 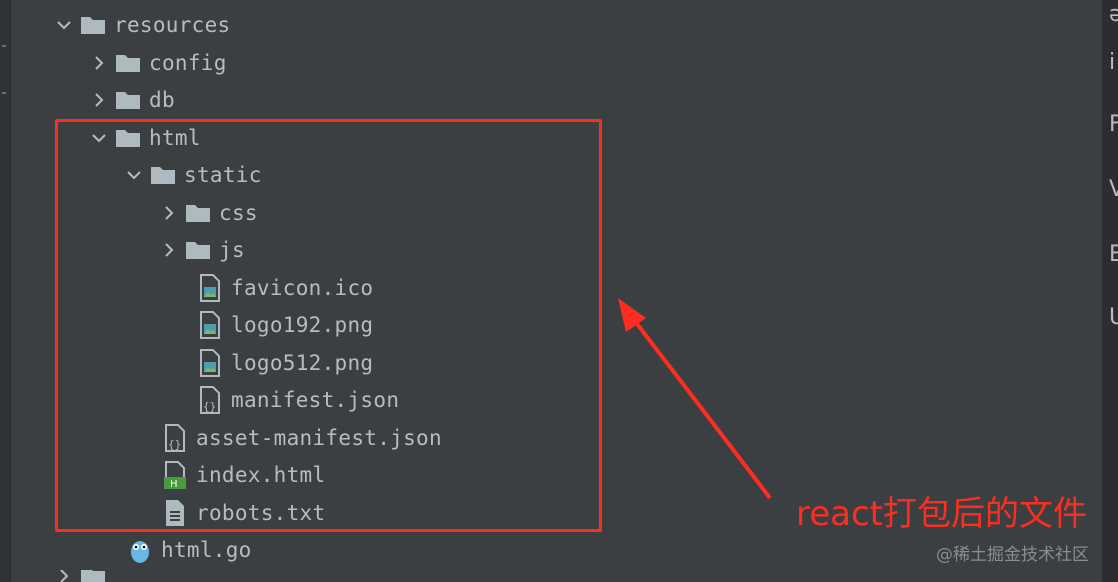 What do you see at coordinates (188, 62) in the screenshot?
I see `tree-item-label: config` at bounding box center [188, 62].